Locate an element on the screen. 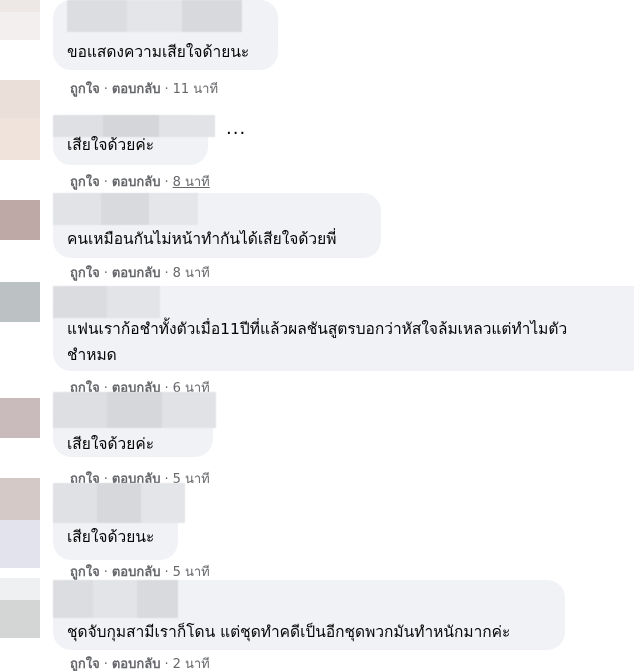 The image size is (634, 671). comment-actions: ถูกใจ · ตอบกลับ · 5 นาที is located at coordinates (140, 571).